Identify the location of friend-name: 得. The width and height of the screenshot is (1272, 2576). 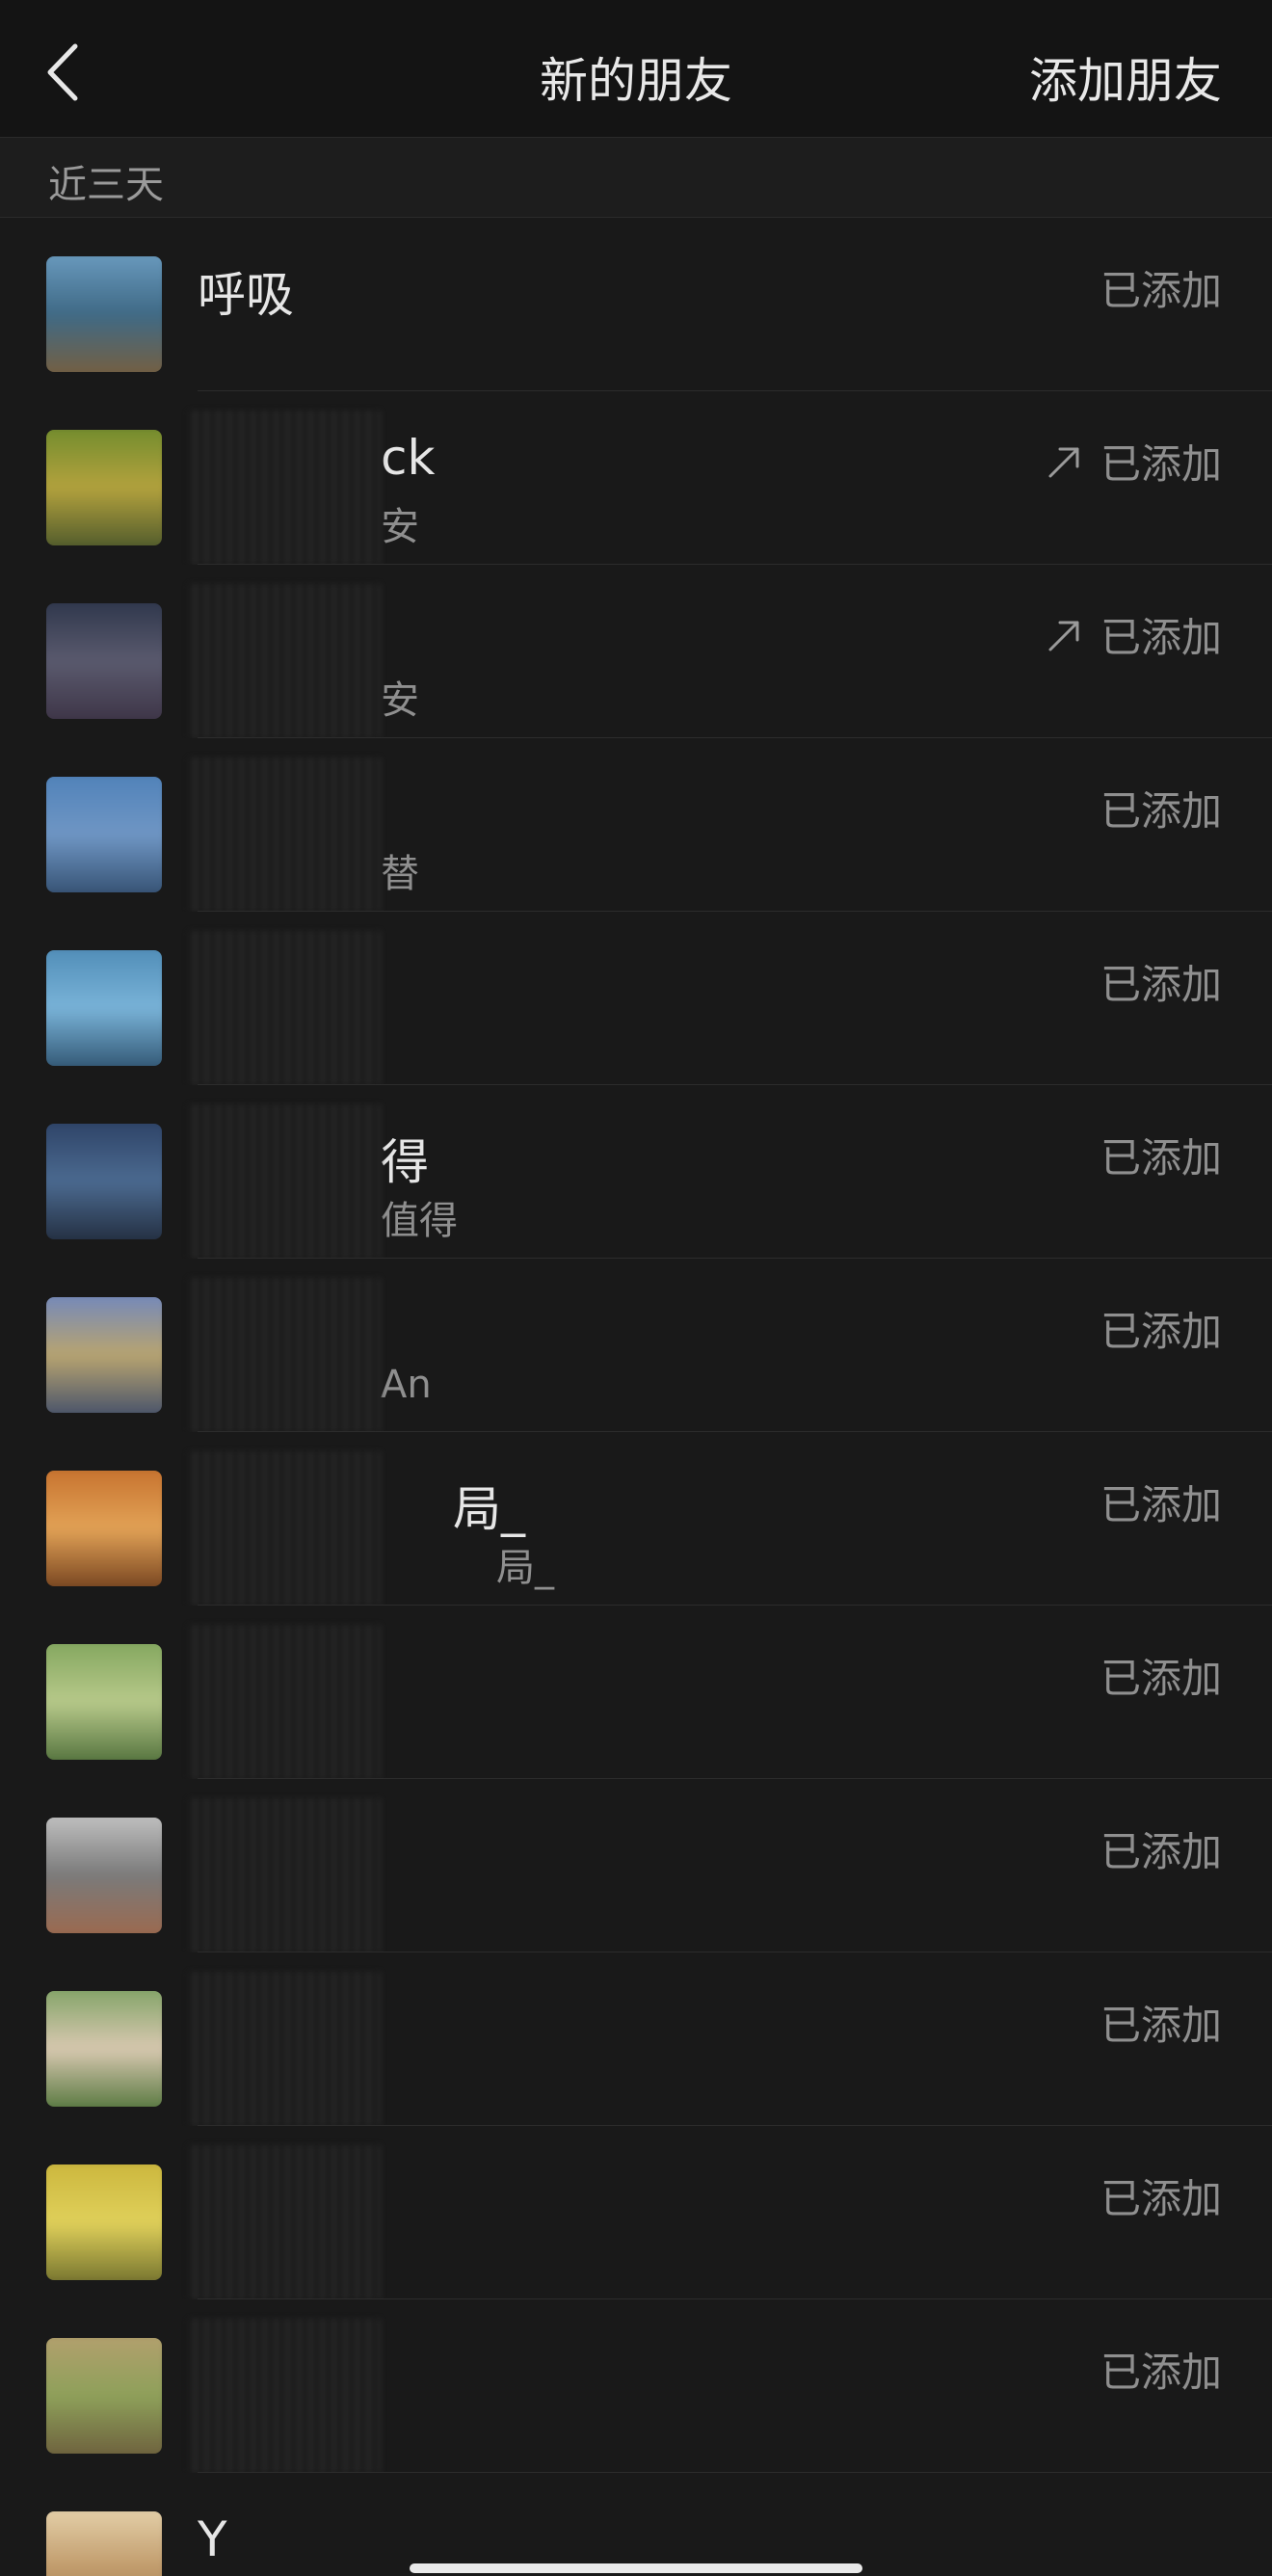
(405, 1162).